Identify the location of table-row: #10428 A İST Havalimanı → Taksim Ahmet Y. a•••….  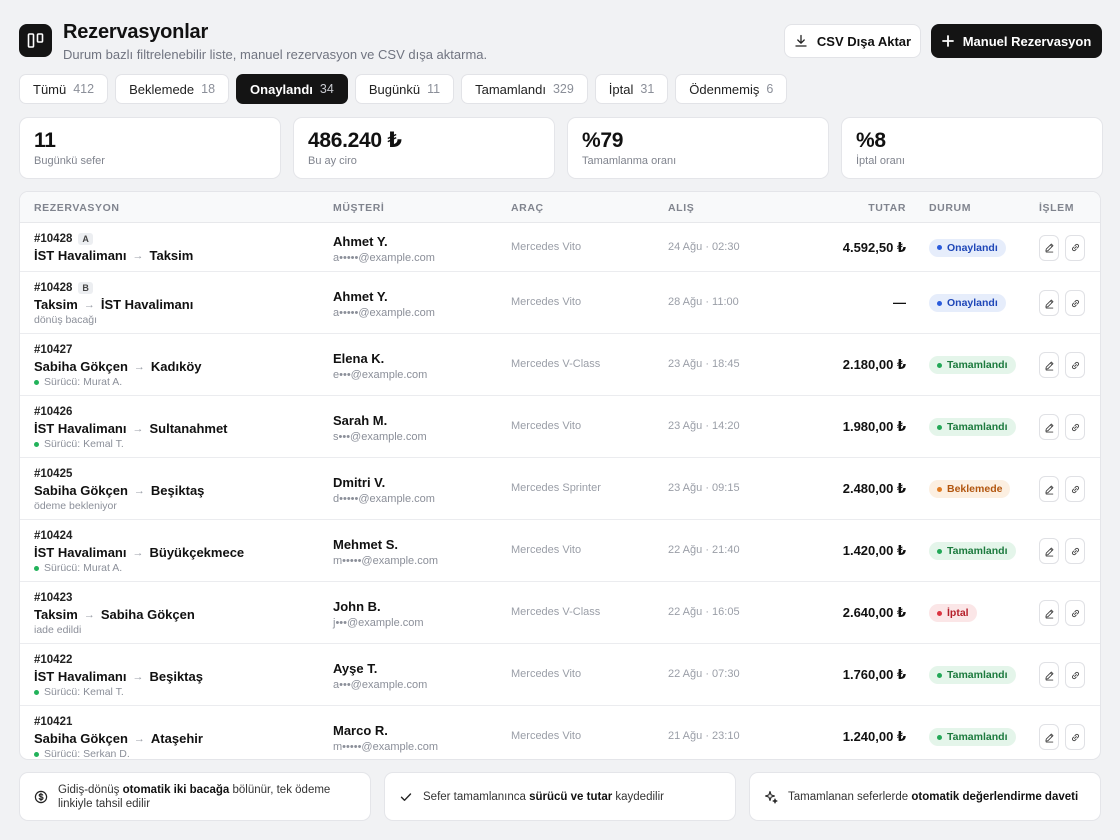
(560, 247).